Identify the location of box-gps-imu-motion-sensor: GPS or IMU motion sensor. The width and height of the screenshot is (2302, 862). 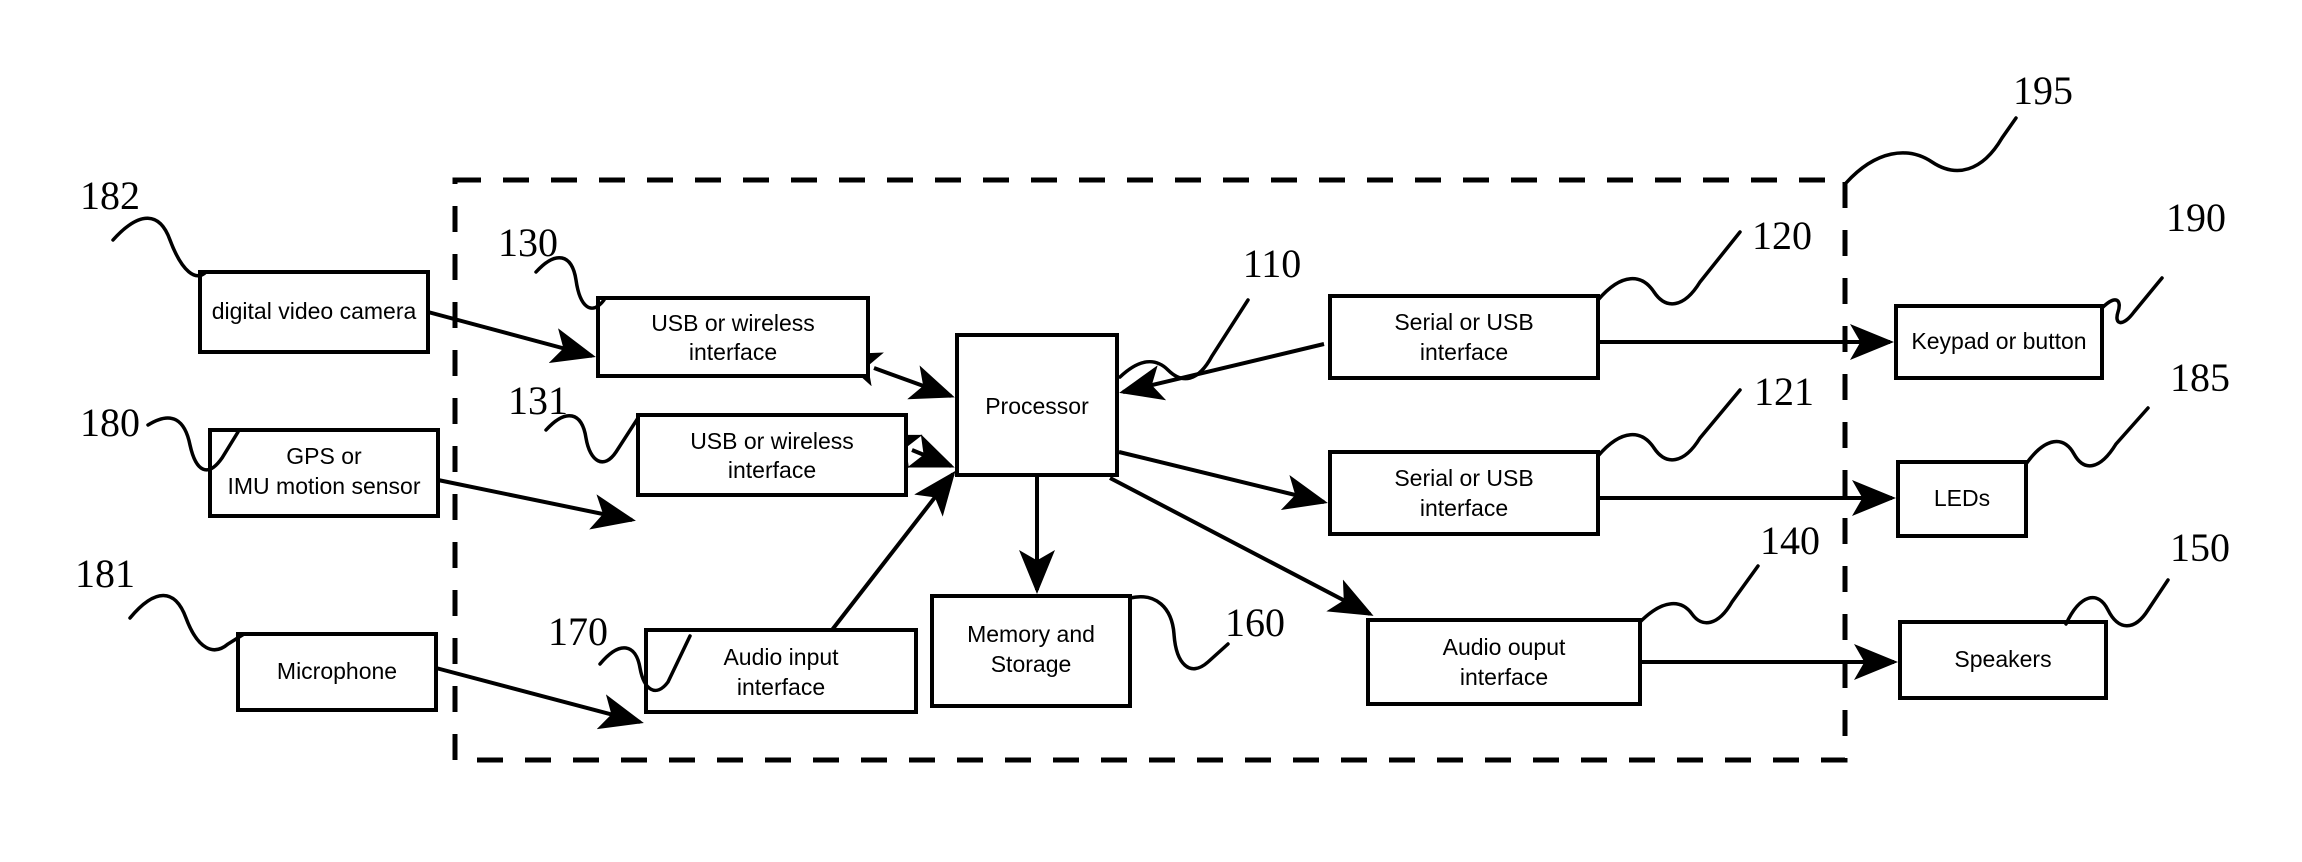
(324, 473).